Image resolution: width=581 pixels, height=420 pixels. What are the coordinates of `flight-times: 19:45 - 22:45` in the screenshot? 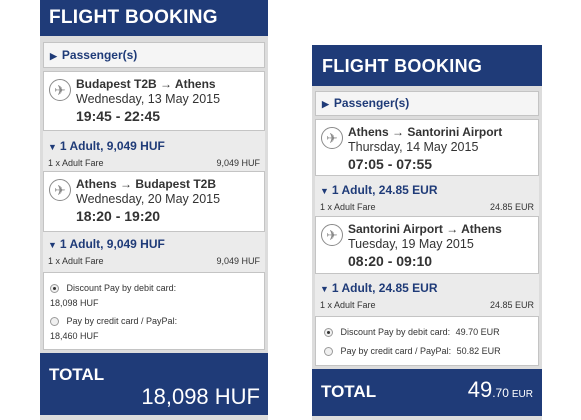 It's located at (118, 116).